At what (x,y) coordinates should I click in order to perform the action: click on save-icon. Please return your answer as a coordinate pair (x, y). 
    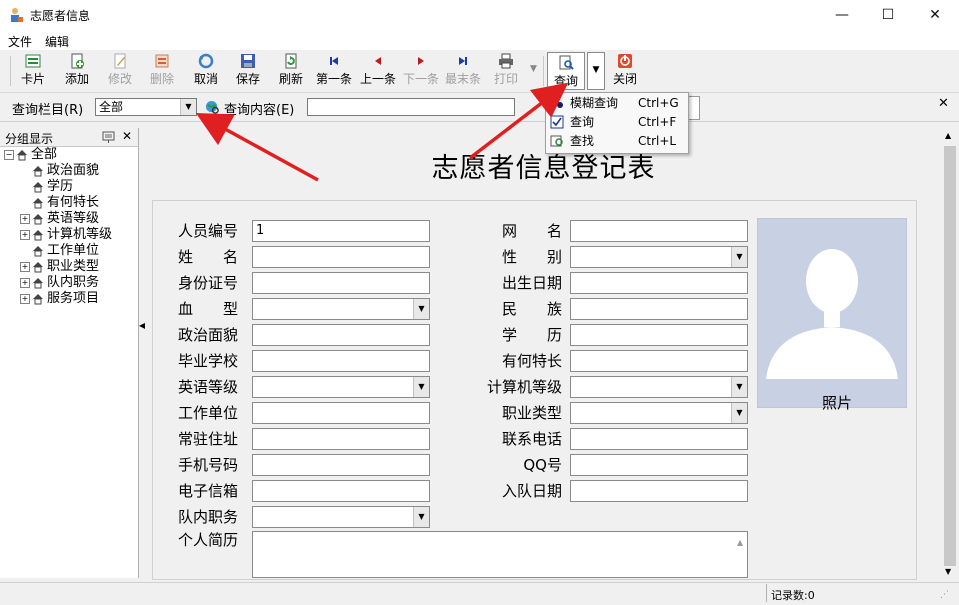
    Looking at the image, I should click on (248, 61).